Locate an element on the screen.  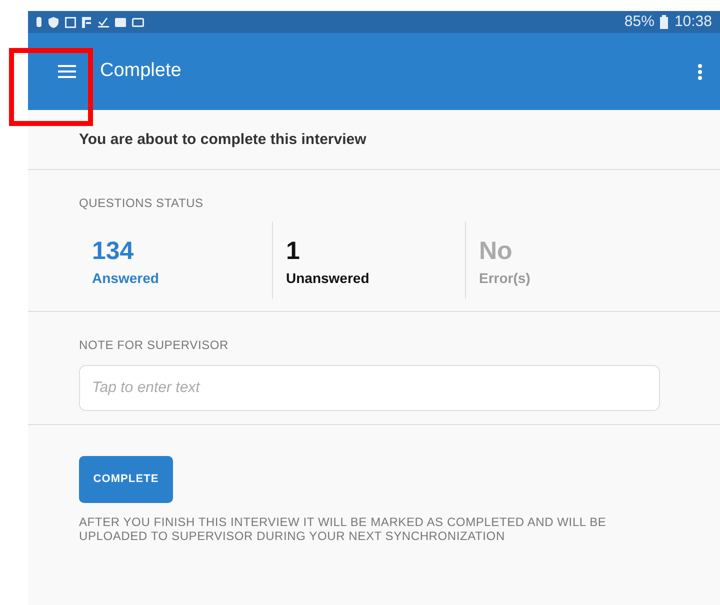
battery-percentage: 85% is located at coordinates (639, 22).